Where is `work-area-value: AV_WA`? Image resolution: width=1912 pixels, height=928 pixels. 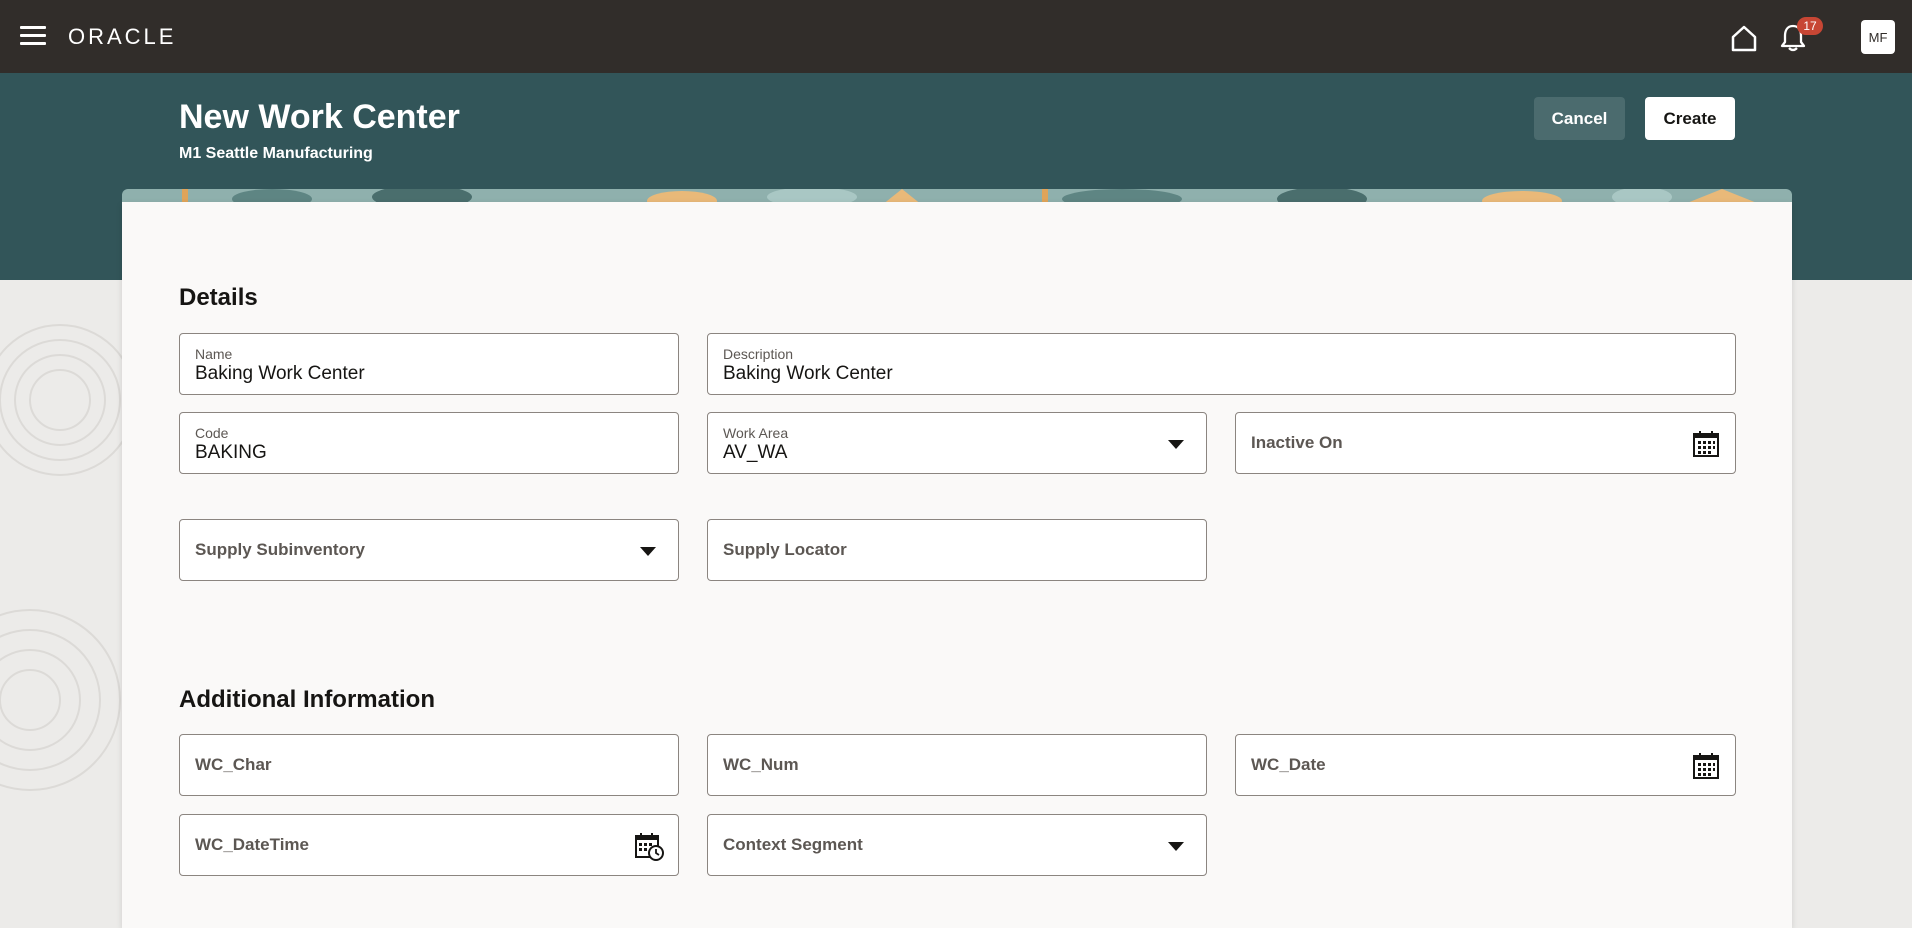
work-area-value: AV_WA is located at coordinates (755, 452).